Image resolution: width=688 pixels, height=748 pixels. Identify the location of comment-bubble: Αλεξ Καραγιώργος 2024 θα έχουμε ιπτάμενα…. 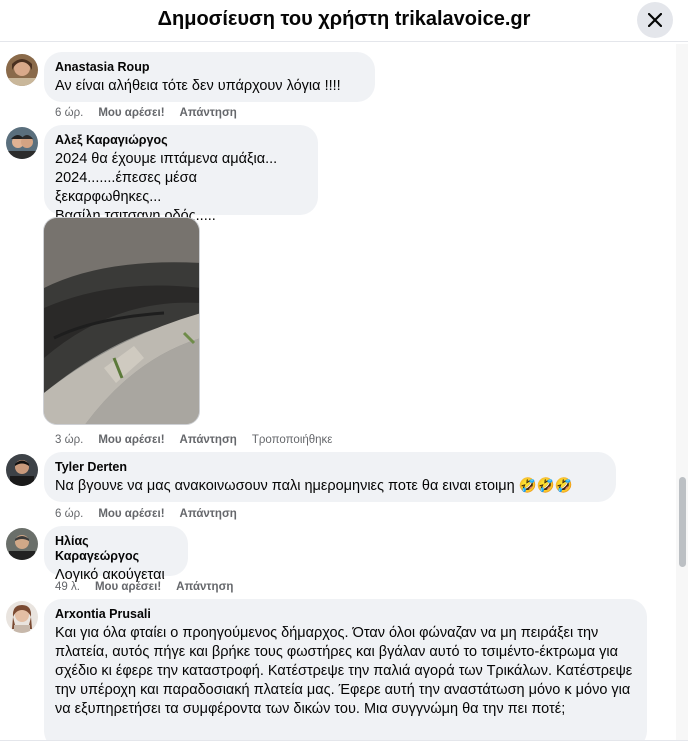
(181, 174).